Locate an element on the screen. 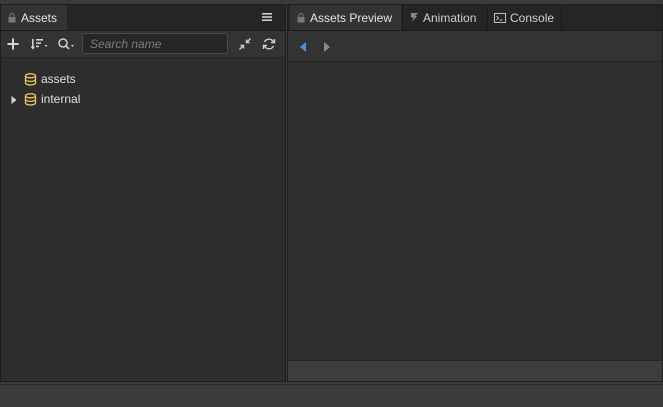 The image size is (663, 407). console-icon is located at coordinates (500, 18).